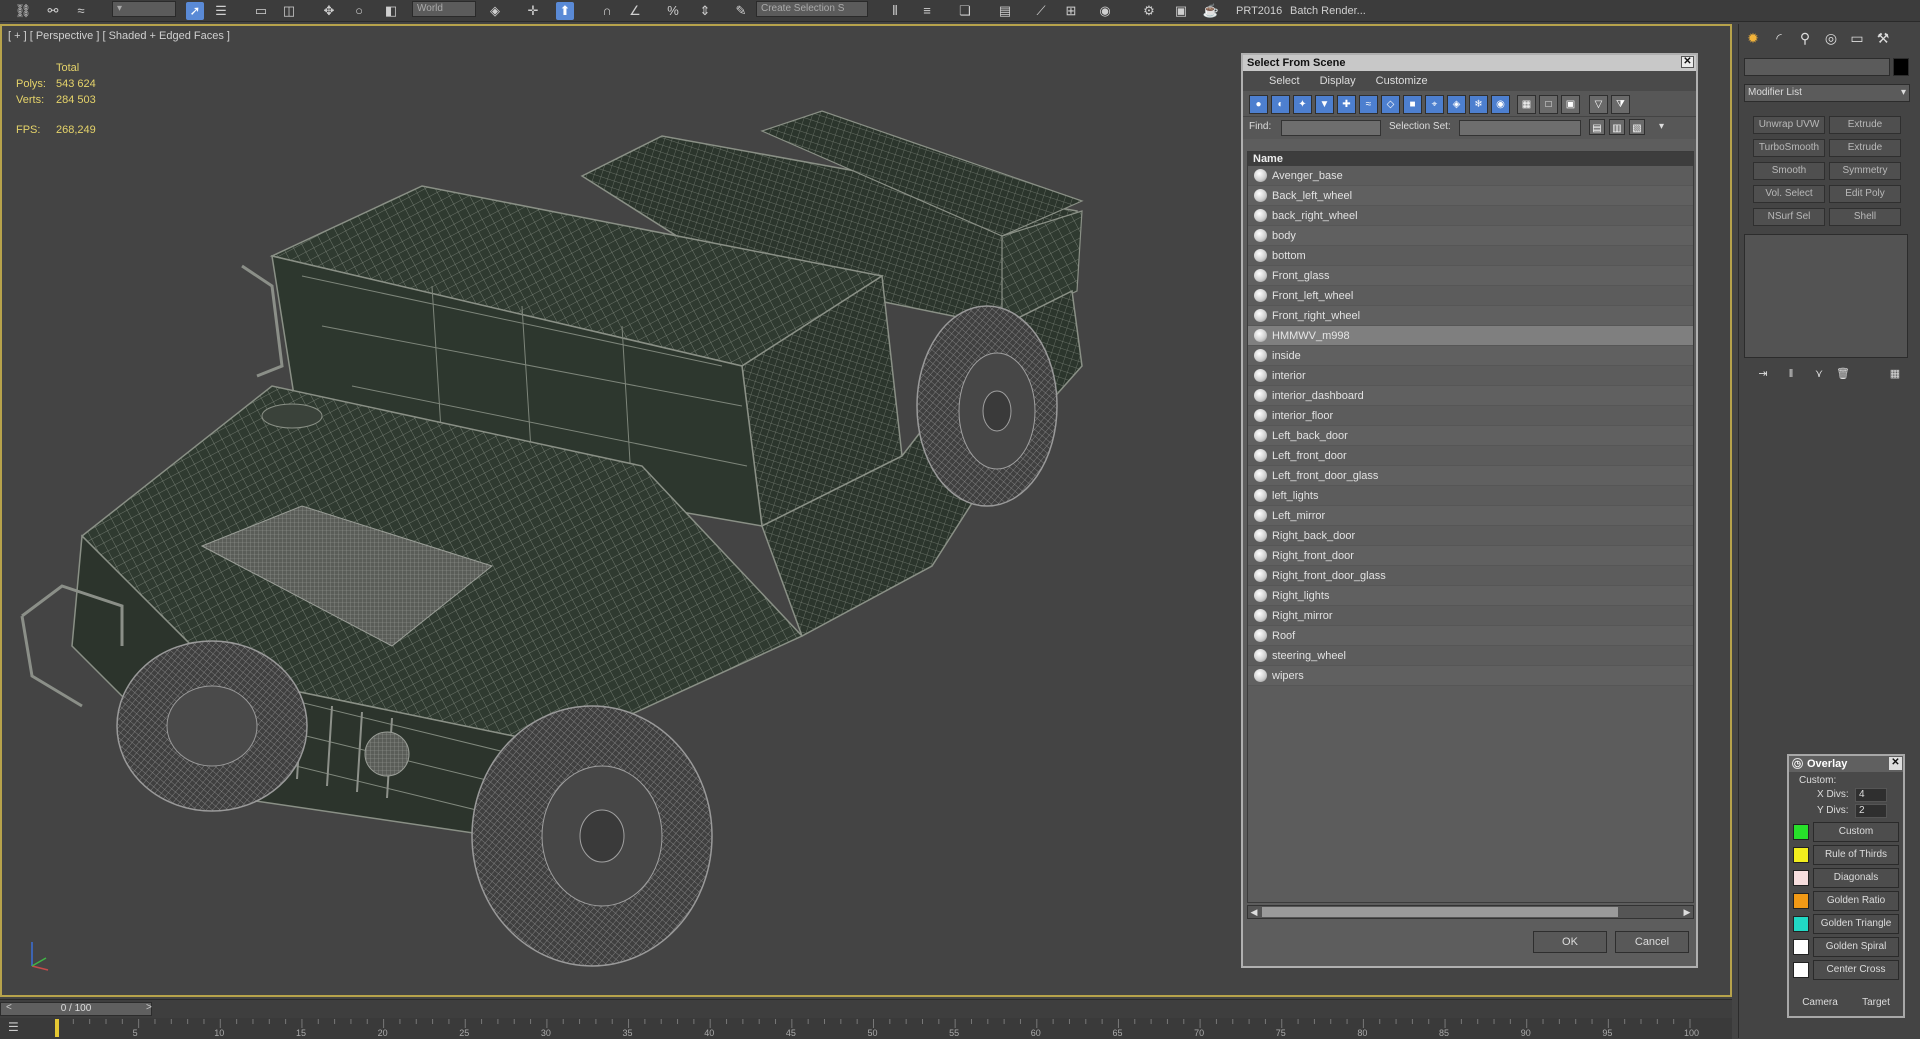  Describe the element at coordinates (1548, 104) in the screenshot. I see `display-none-icon: □` at that location.